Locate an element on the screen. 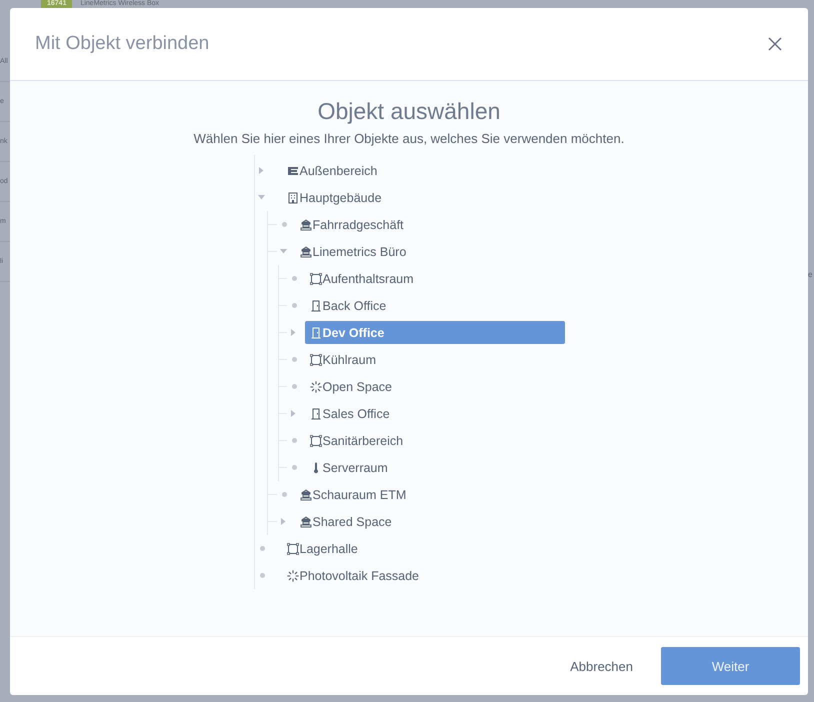 This screenshot has width=814, height=702. tree-item: Aufenthaltsraum is located at coordinates (434, 278).